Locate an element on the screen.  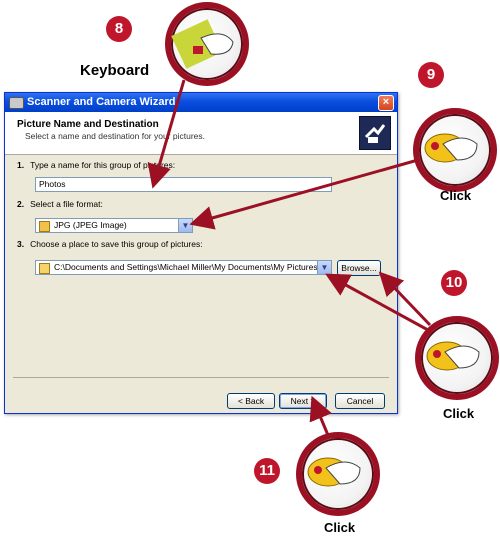
header-title: Picture Name and Destination is located at coordinates (88, 124).